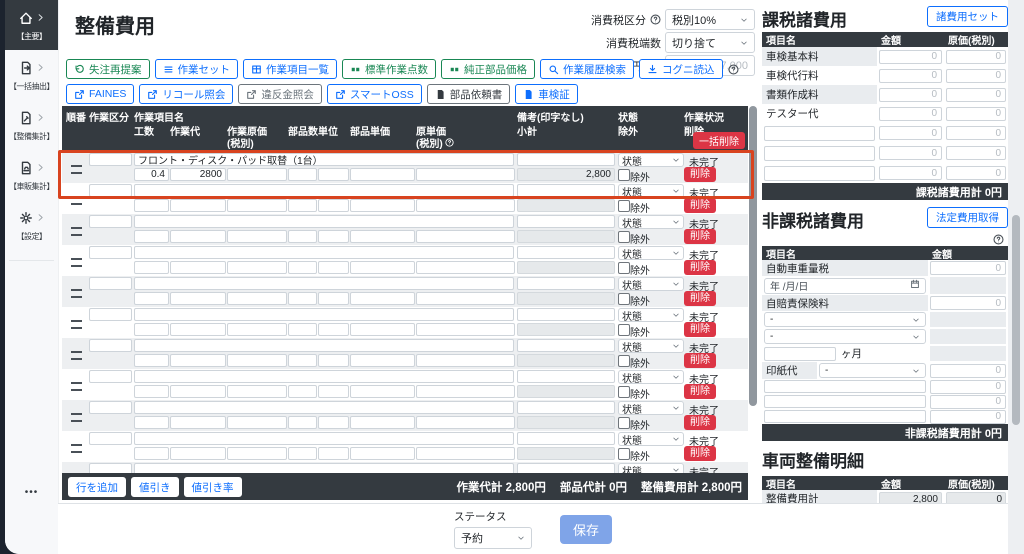 The height and width of the screenshot is (554, 1024). What do you see at coordinates (492, 538) in the screenshot?
I see `status-select: 予約` at bounding box center [492, 538].